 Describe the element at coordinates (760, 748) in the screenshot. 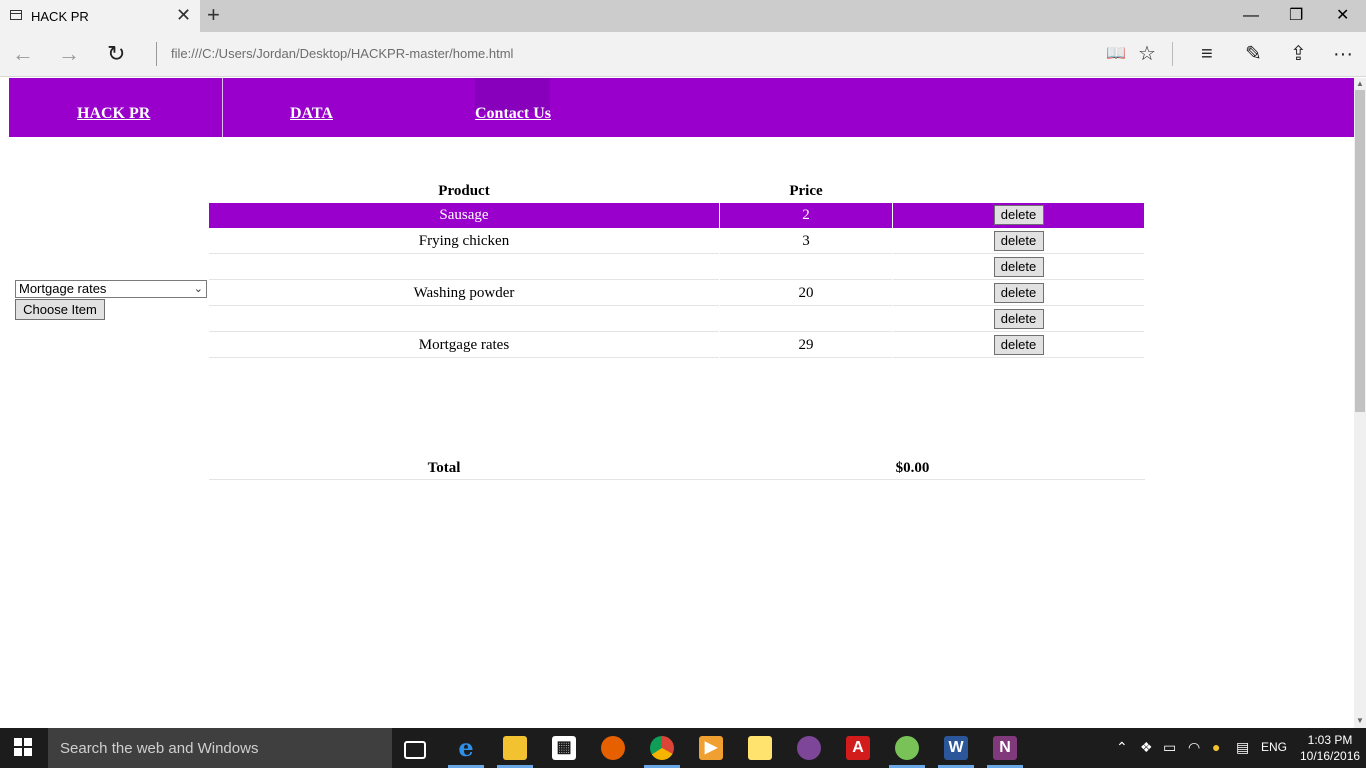

I see `photos-icon` at that location.